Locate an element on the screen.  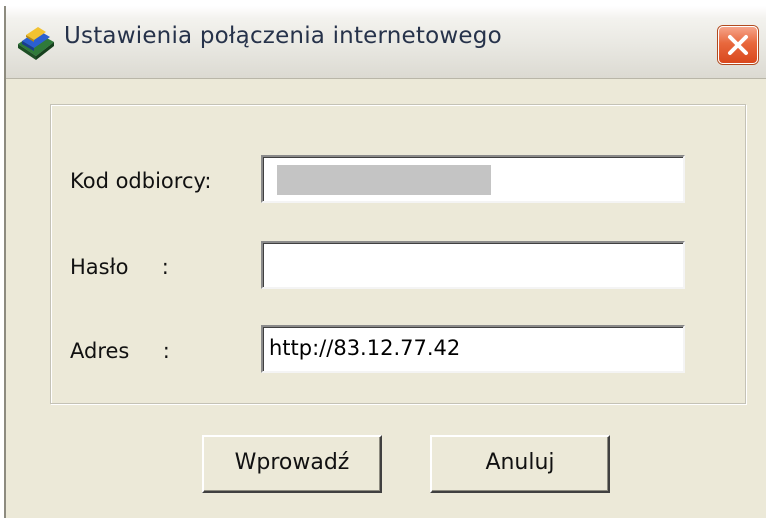
address-value: http://83.12.77.42 is located at coordinates (365, 348).